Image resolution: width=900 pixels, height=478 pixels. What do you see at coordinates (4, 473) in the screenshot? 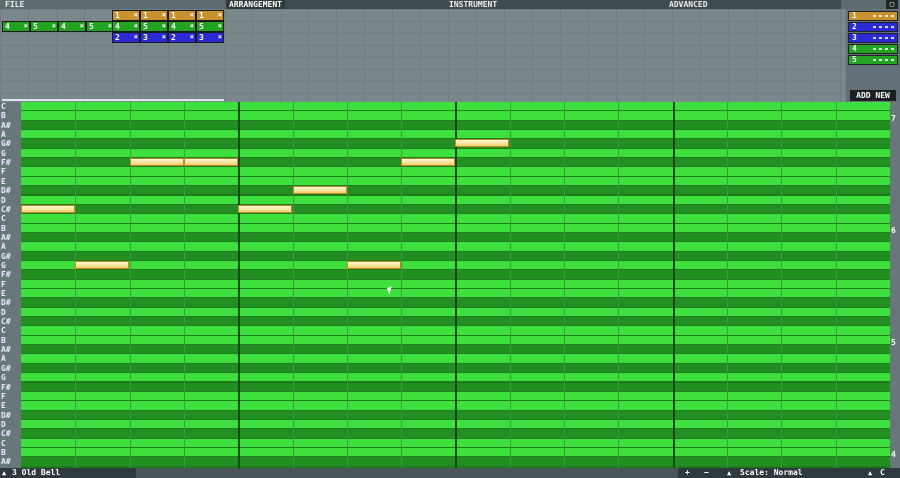
I see `instrument-up-icon: ▲` at bounding box center [4, 473].